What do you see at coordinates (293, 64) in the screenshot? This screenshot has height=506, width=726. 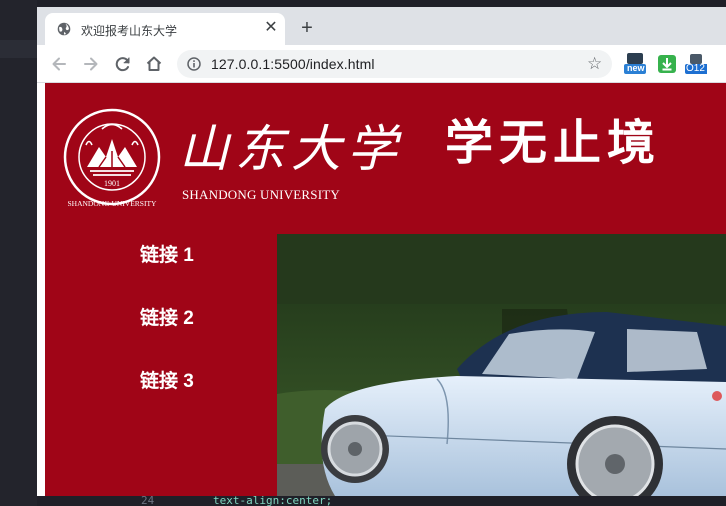 I see `url-text: 127.0.0.1:5500/index.html` at bounding box center [293, 64].